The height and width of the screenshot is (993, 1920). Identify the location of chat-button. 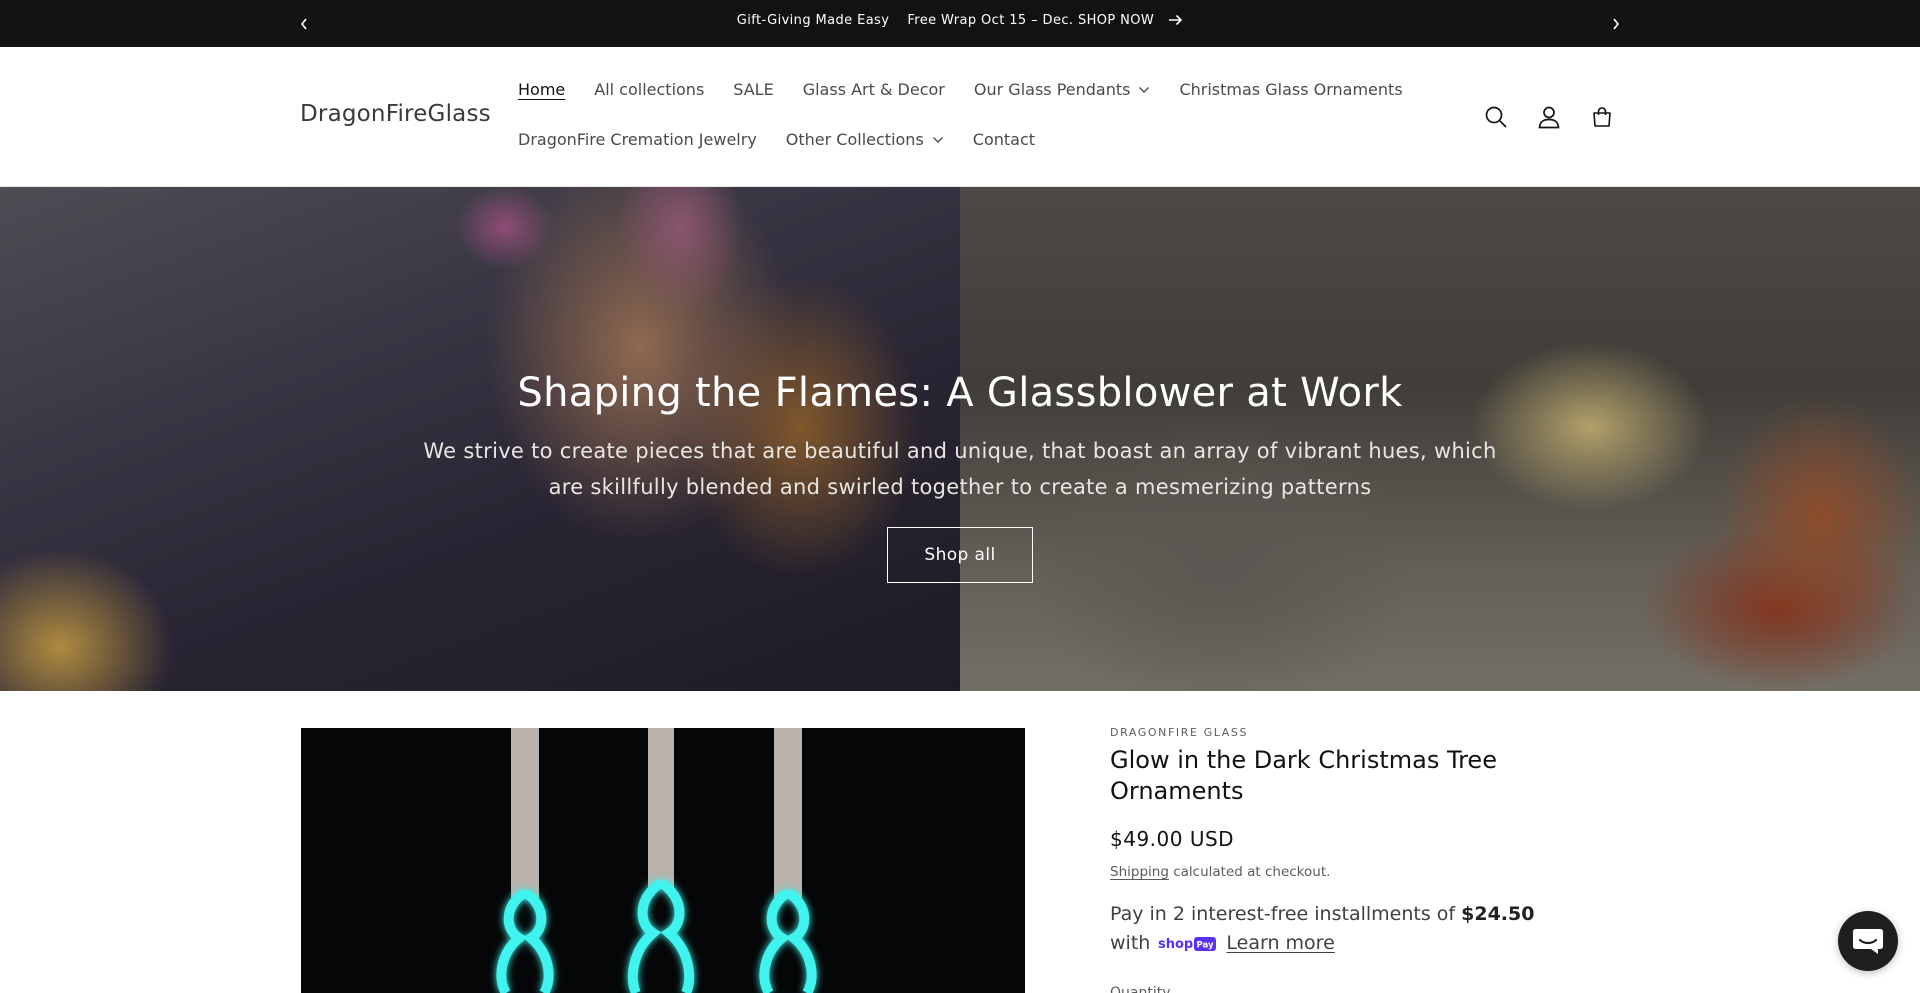
(1868, 941).